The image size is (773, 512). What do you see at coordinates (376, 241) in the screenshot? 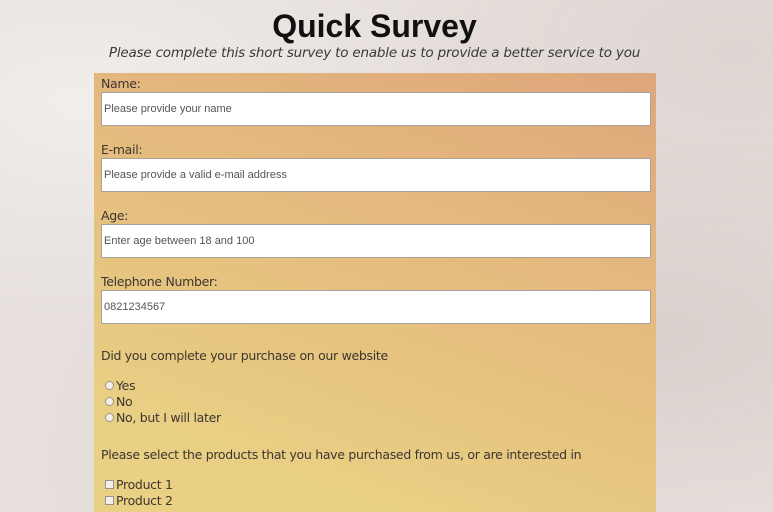
I see `age-input` at bounding box center [376, 241].